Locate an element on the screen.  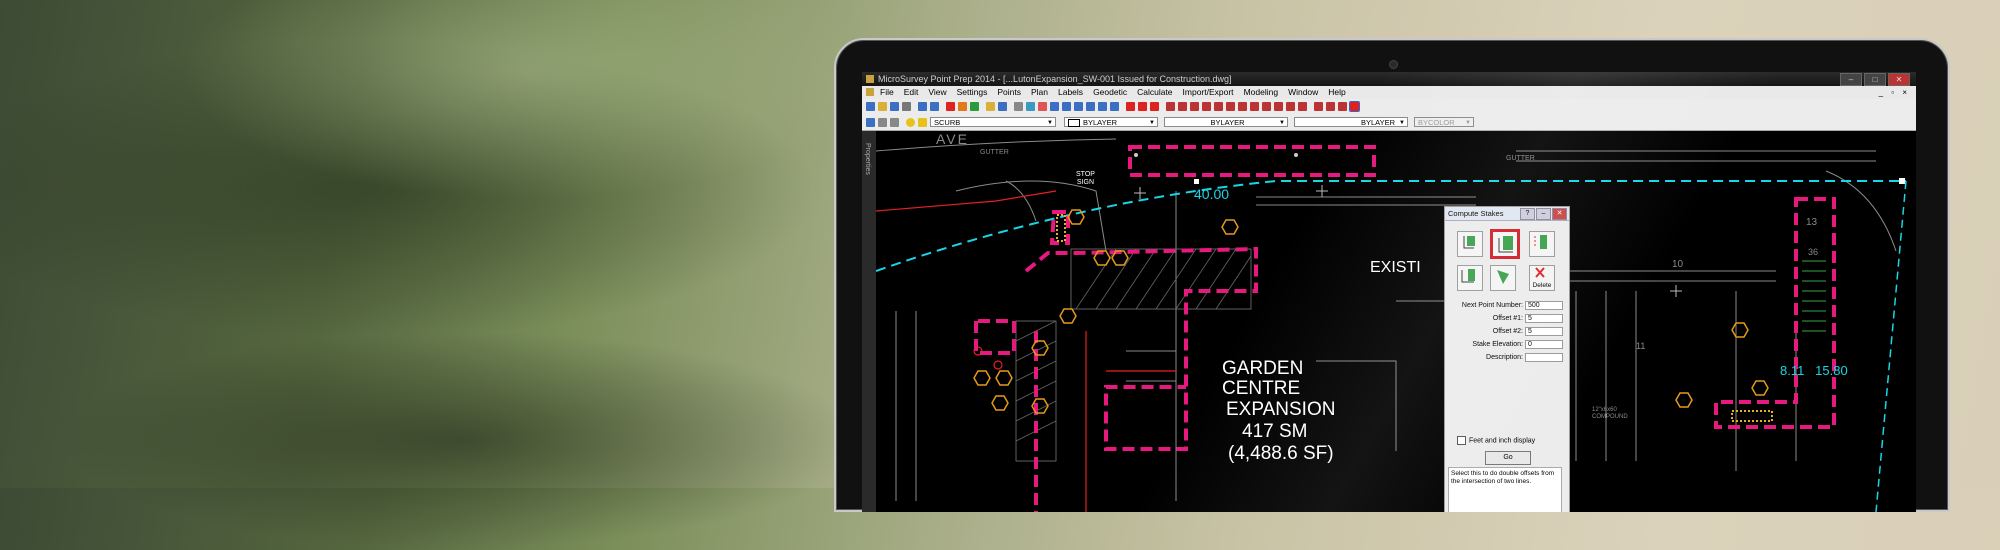
stake-curve-button is located at coordinates (1503, 278).